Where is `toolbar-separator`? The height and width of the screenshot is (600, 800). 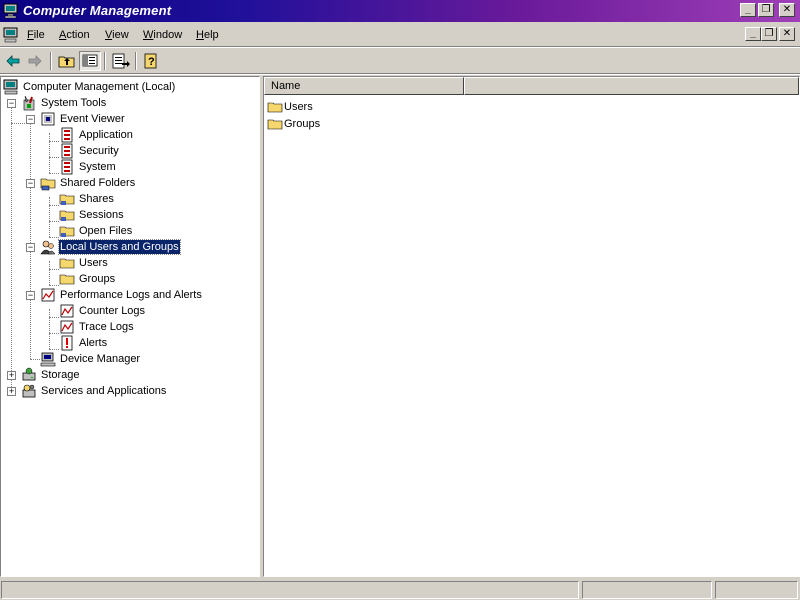
toolbar-separator is located at coordinates (400, 74).